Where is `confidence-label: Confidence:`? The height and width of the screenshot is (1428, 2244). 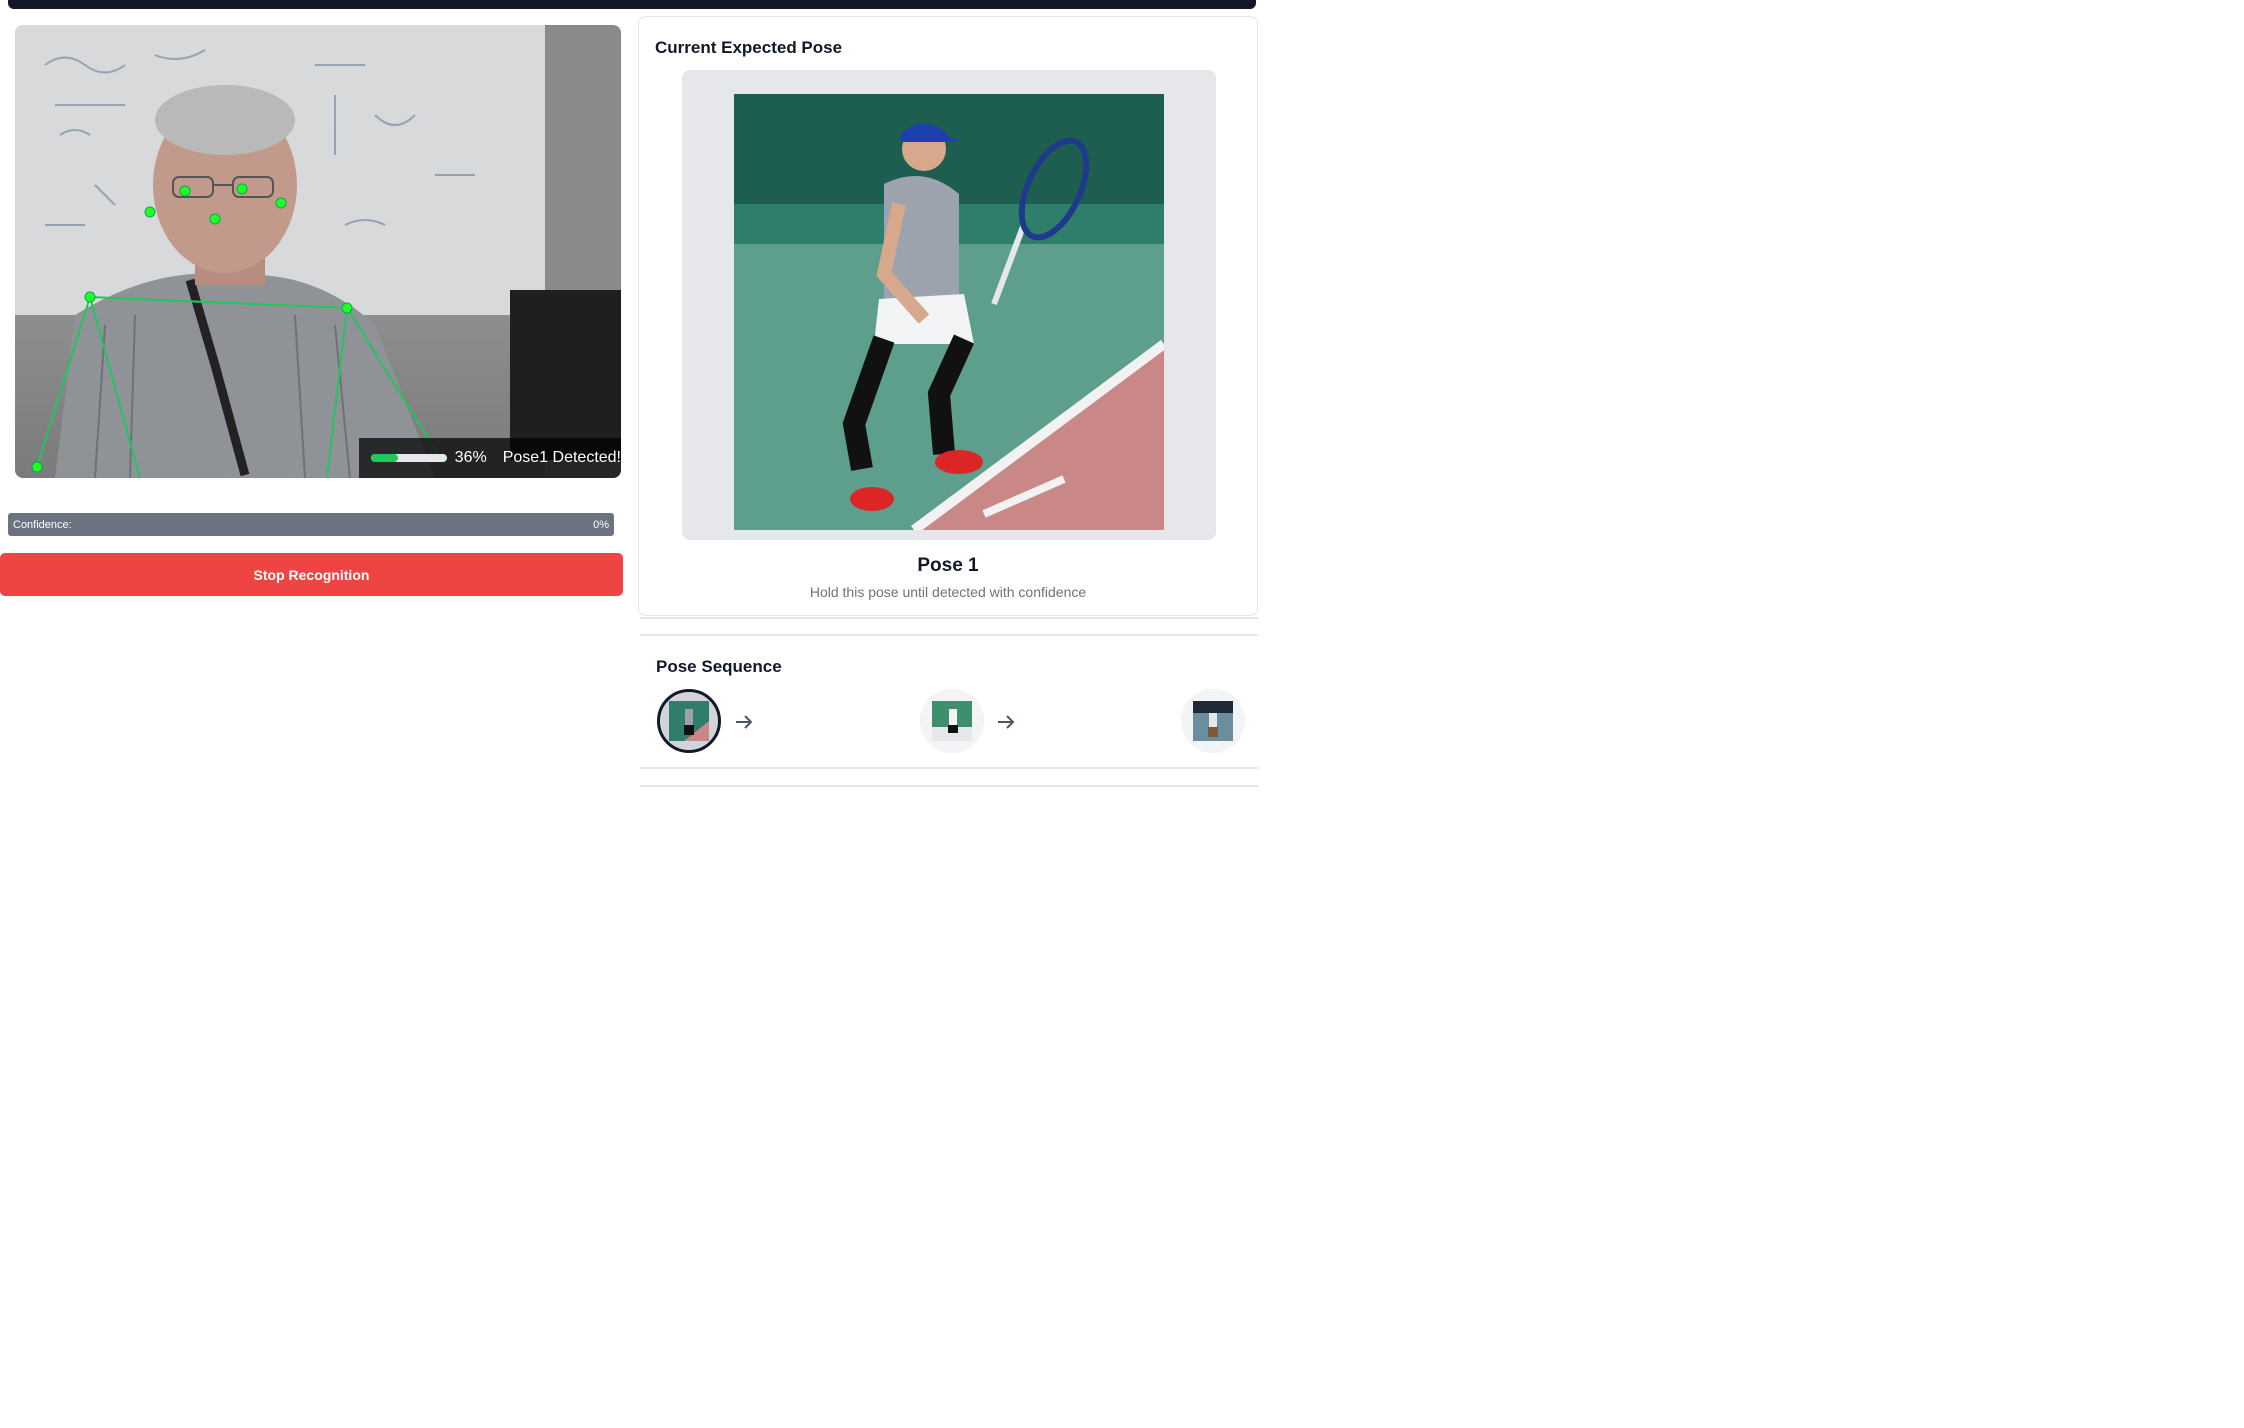 confidence-label: Confidence: is located at coordinates (42, 524).